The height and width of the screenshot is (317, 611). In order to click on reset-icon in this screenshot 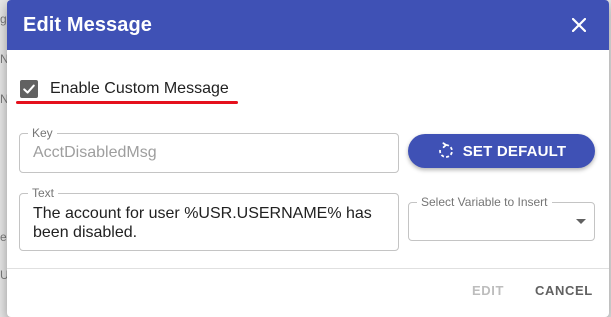, I will do `click(445, 150)`.